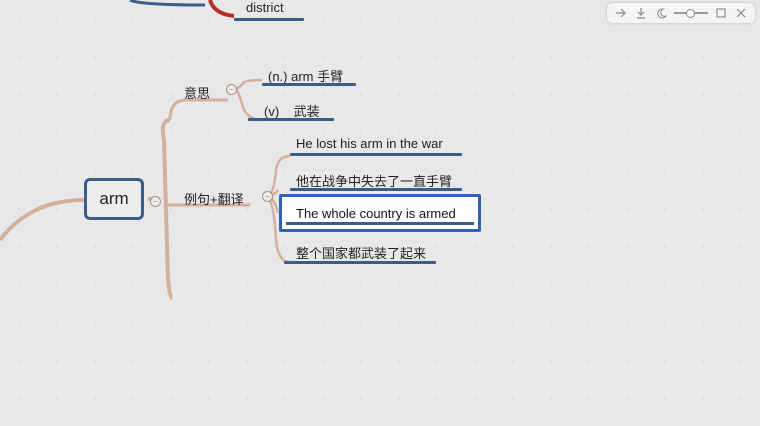  What do you see at coordinates (721, 13) in the screenshot?
I see `window-icon` at bounding box center [721, 13].